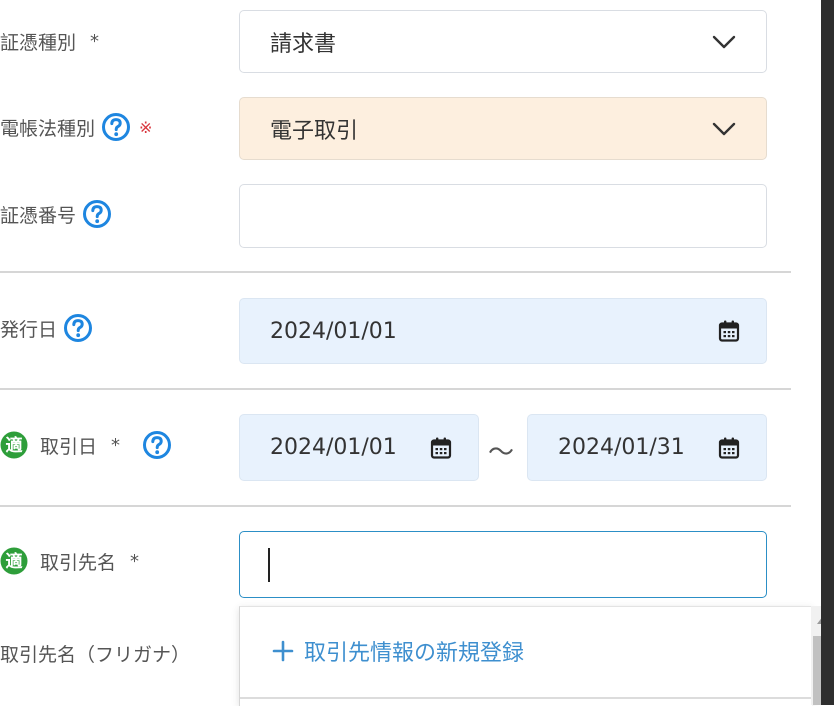  What do you see at coordinates (526, 698) in the screenshot?
I see `dropdown-divider` at bounding box center [526, 698].